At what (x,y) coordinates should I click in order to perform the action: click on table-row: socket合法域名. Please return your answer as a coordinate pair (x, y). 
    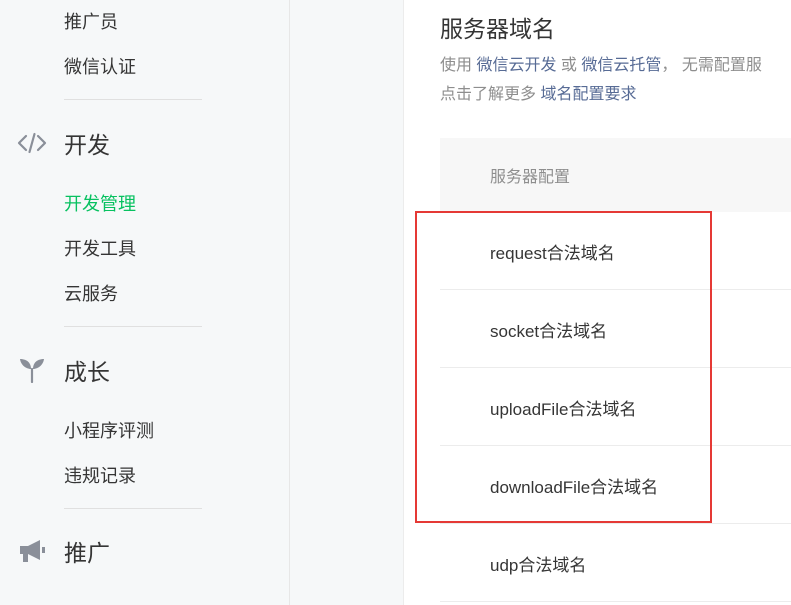
    Looking at the image, I should click on (615, 329).